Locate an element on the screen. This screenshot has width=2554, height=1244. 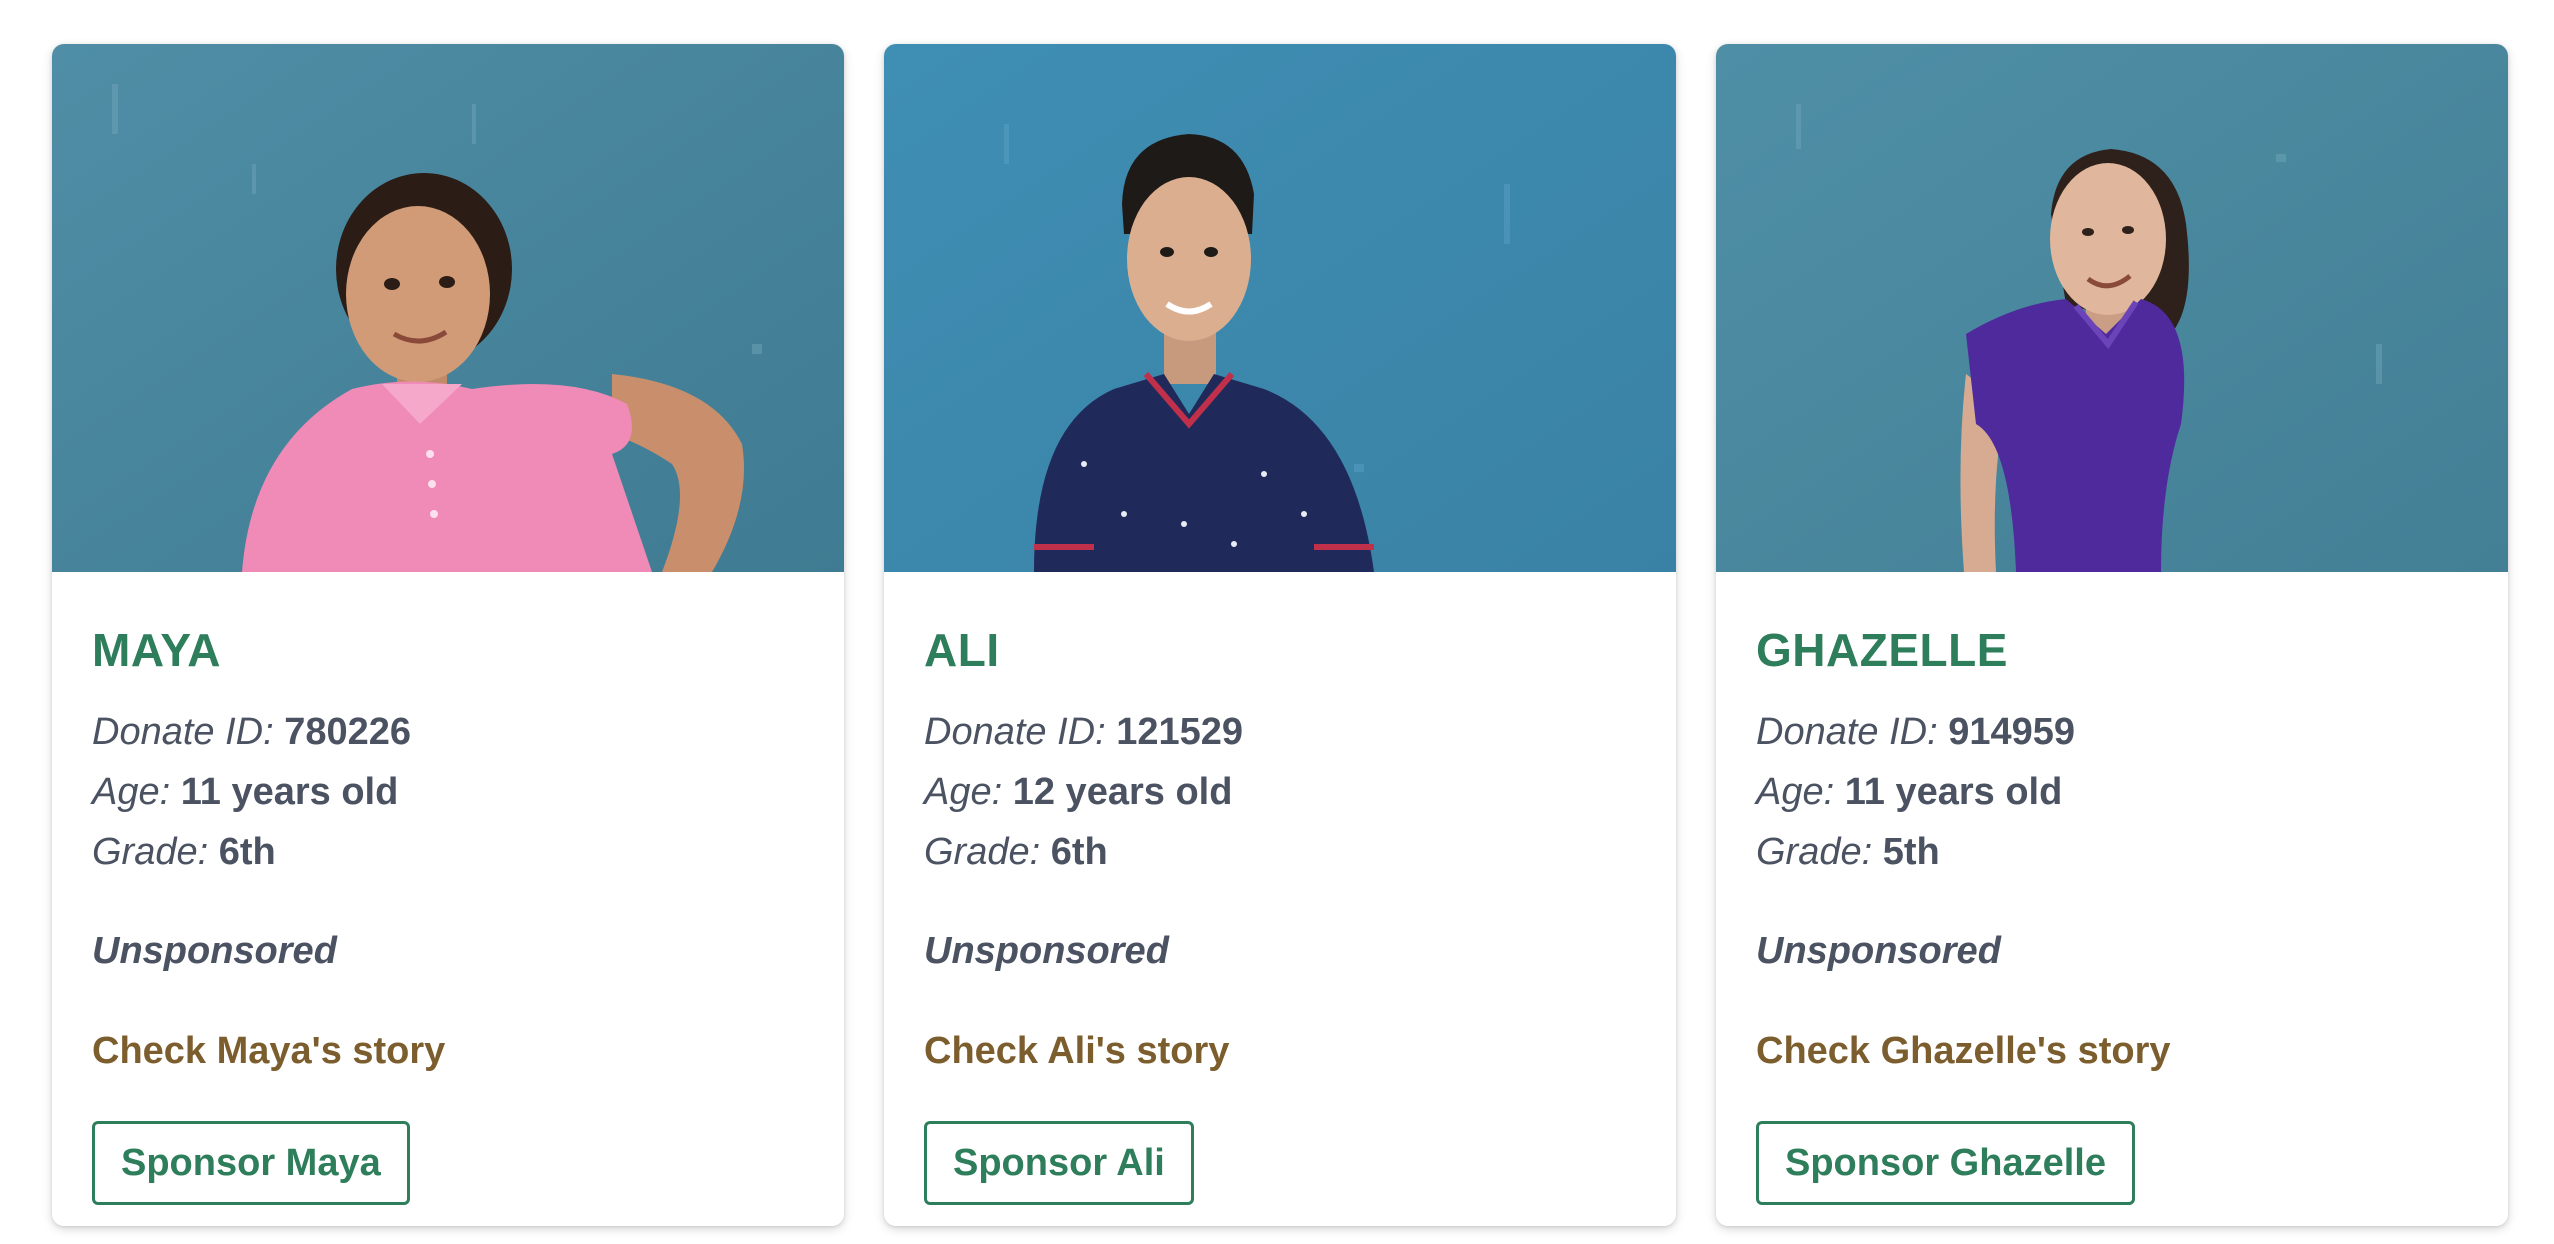
donate-id-value: 780226 is located at coordinates (348, 732).